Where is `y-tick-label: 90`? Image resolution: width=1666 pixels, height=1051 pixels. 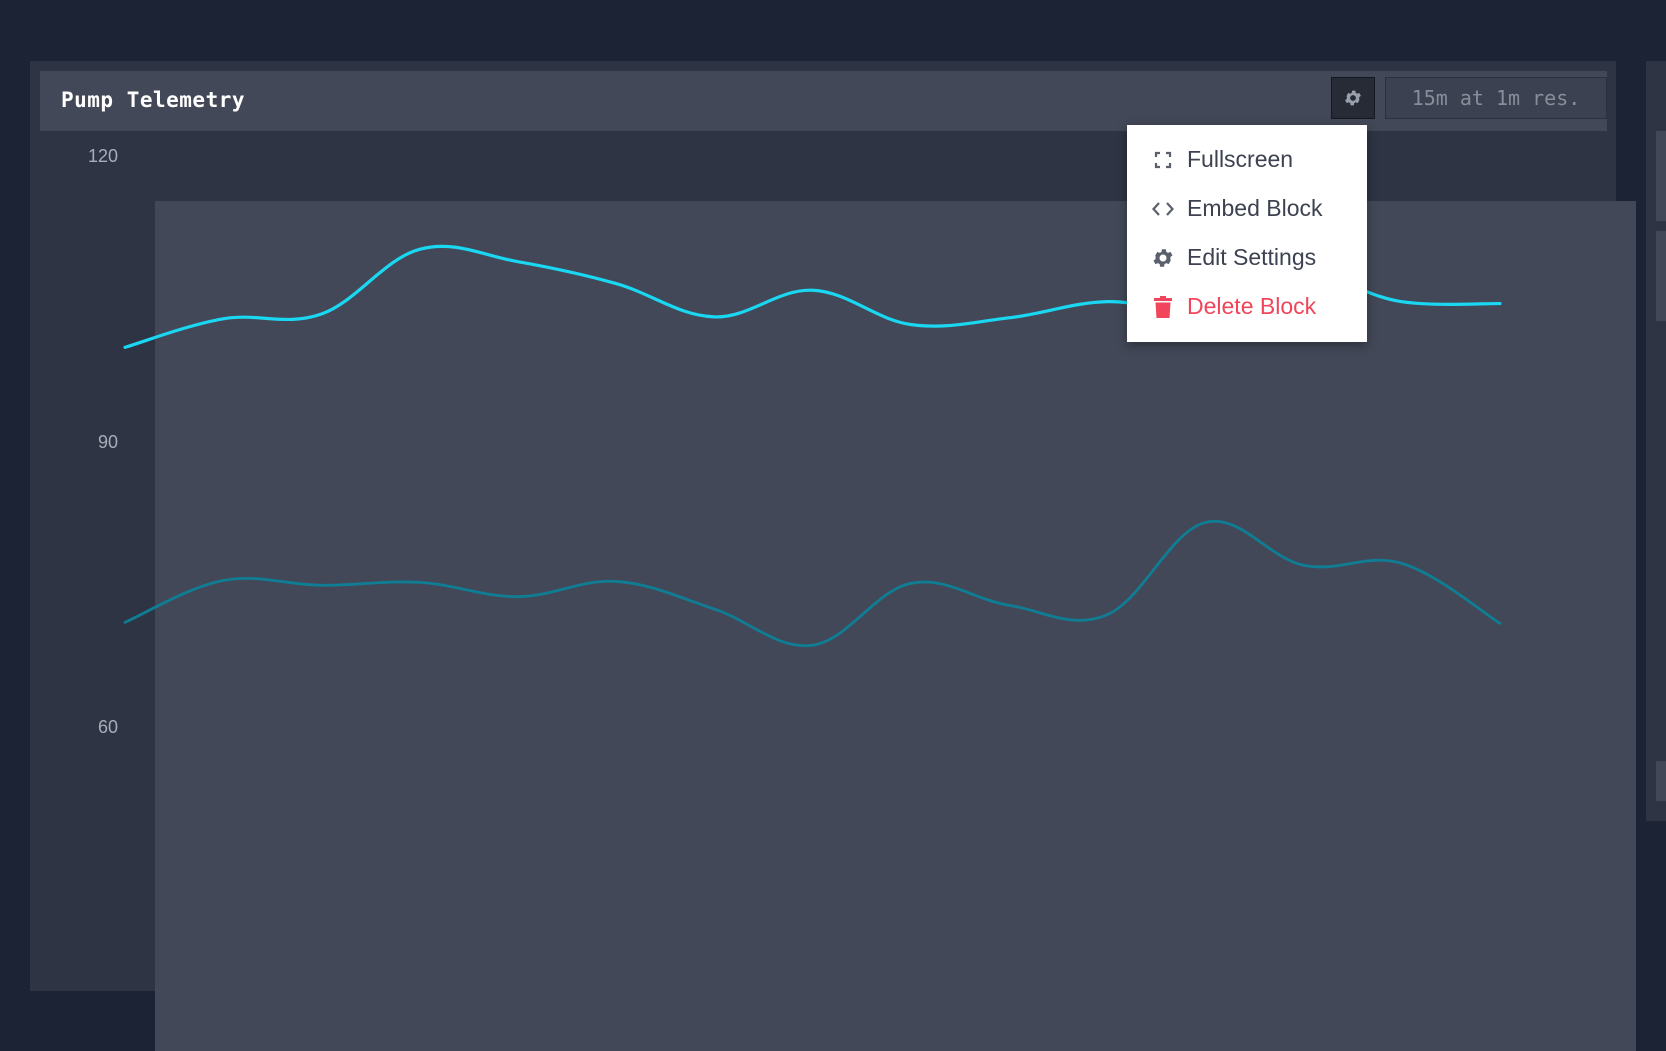
y-tick-label: 90 is located at coordinates (107, 441).